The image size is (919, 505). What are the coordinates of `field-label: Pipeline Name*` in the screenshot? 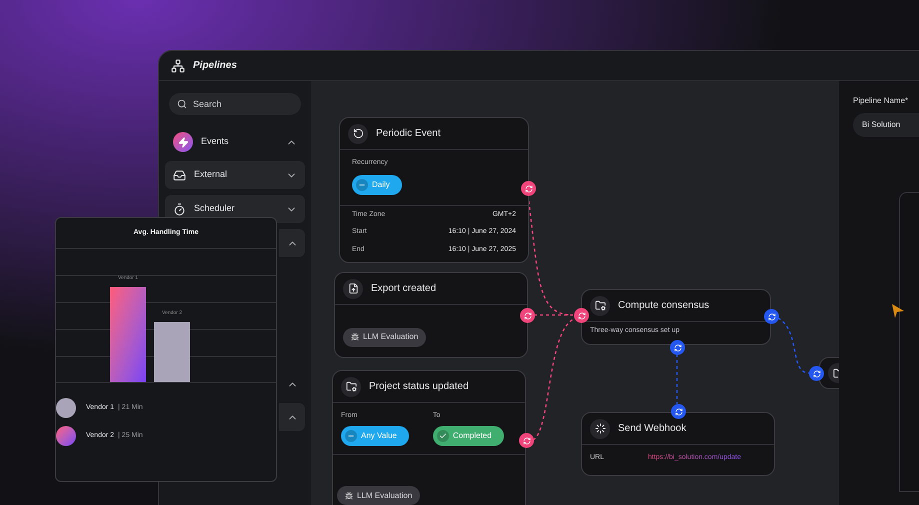 It's located at (881, 101).